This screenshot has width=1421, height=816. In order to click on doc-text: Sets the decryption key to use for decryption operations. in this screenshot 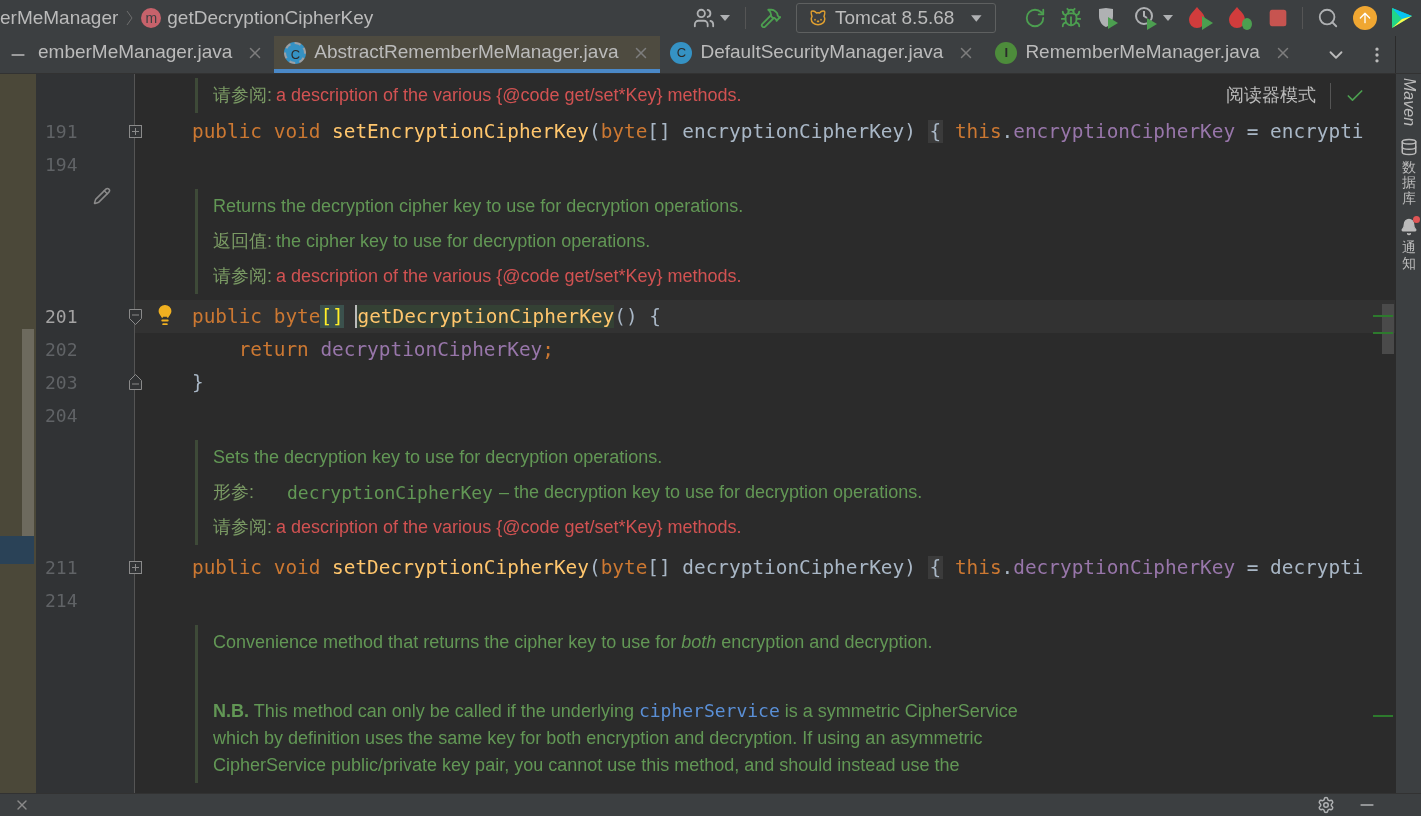, I will do `click(438, 457)`.